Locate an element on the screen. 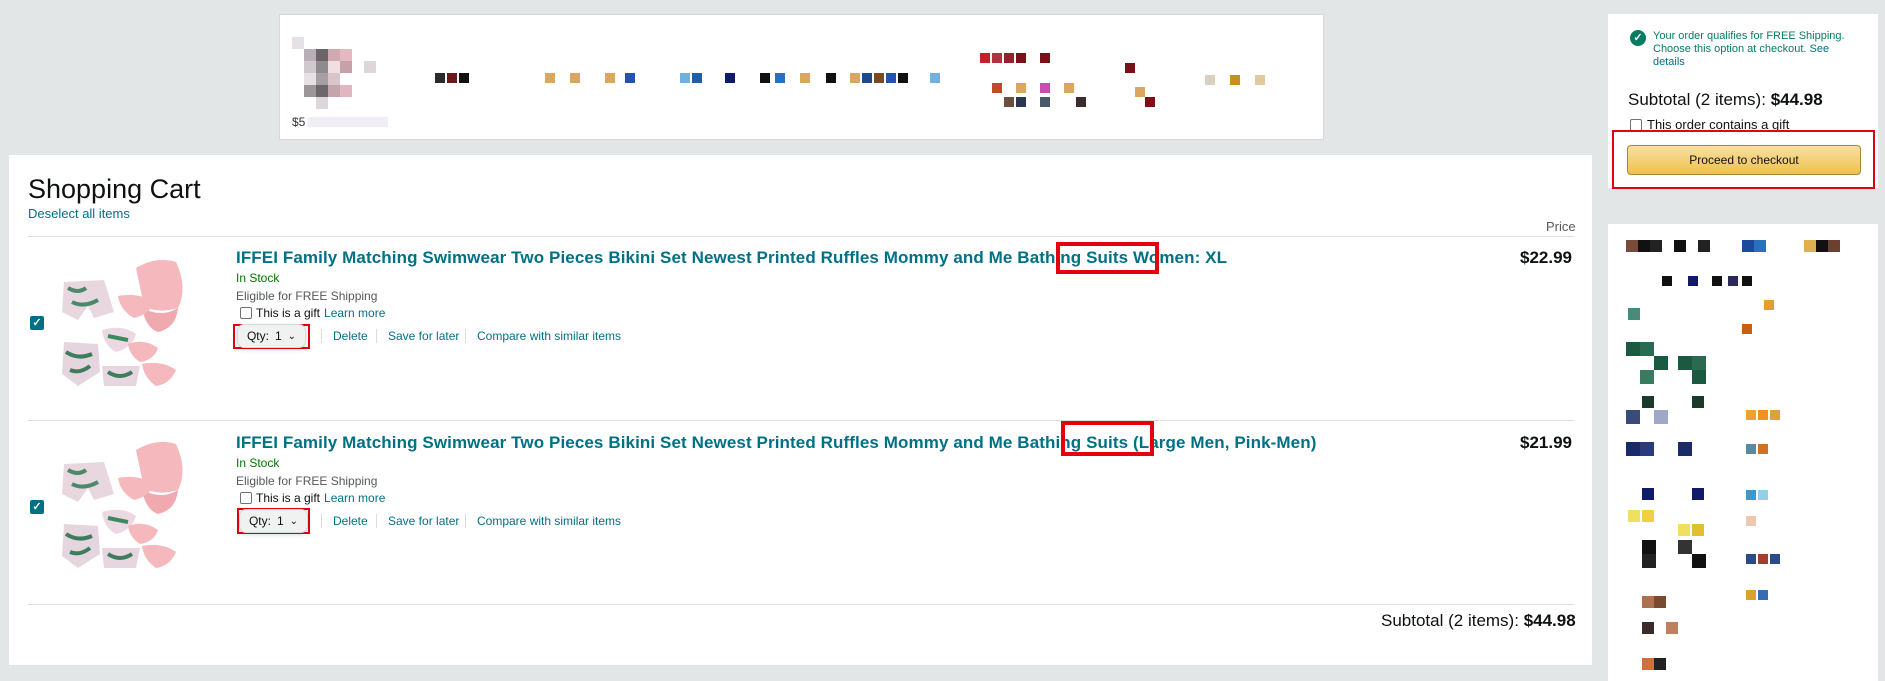  page-title: Shopping Cart is located at coordinates (114, 189).